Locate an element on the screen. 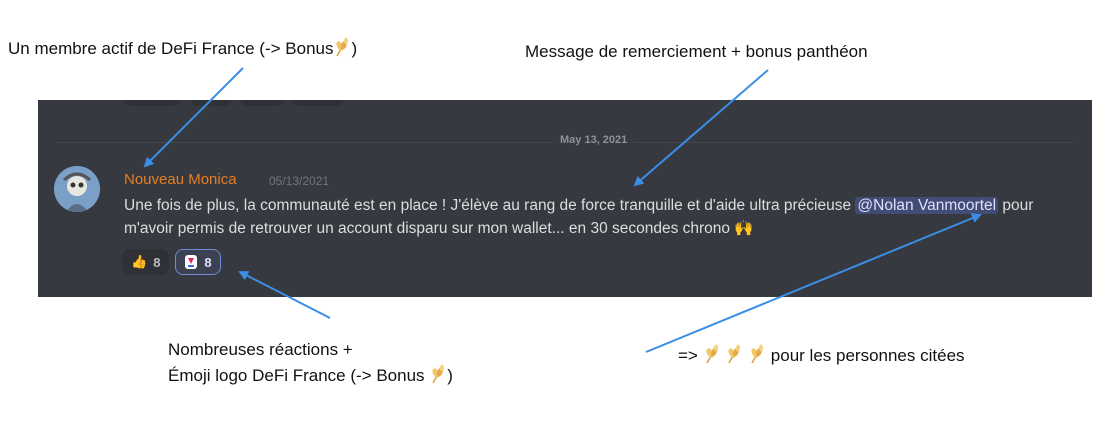 This screenshot has height=424, width=1118. arrow-to-author is located at coordinates (193, 117).